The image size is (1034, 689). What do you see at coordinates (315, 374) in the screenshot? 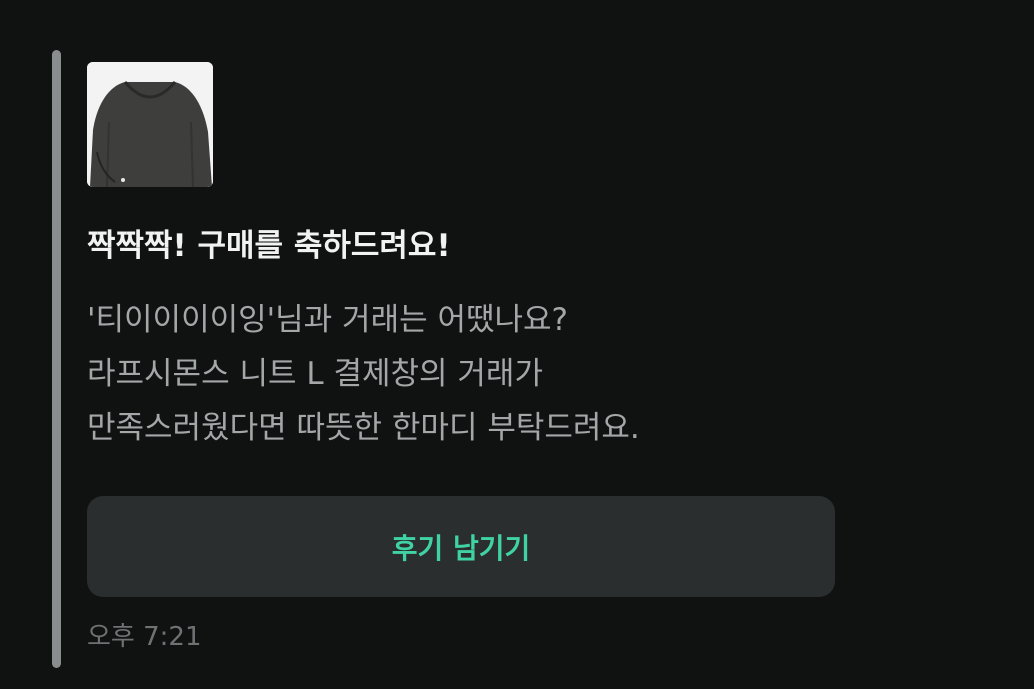
I see `message-body-line: 라프시몬스 니트 L 결제창의 거래가` at bounding box center [315, 374].